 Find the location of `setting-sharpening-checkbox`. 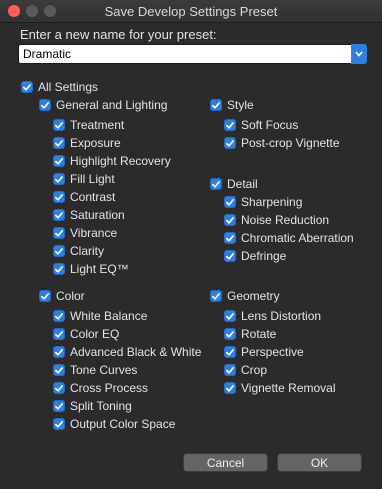

setting-sharpening-checkbox is located at coordinates (230, 202).